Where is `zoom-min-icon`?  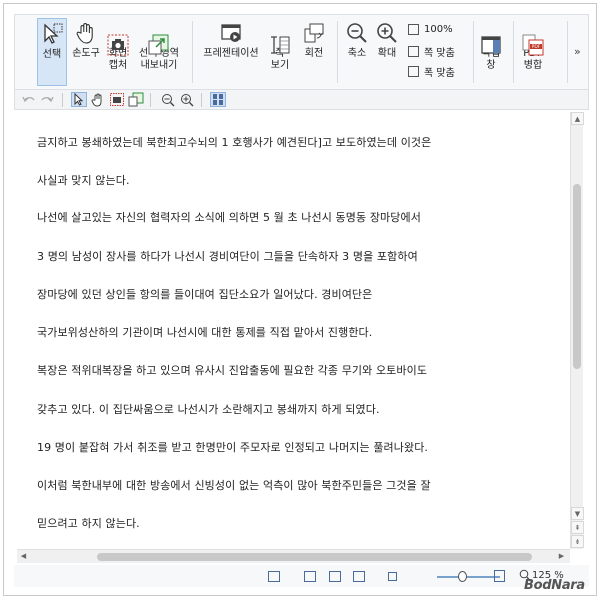
zoom-min-icon is located at coordinates (392, 576).